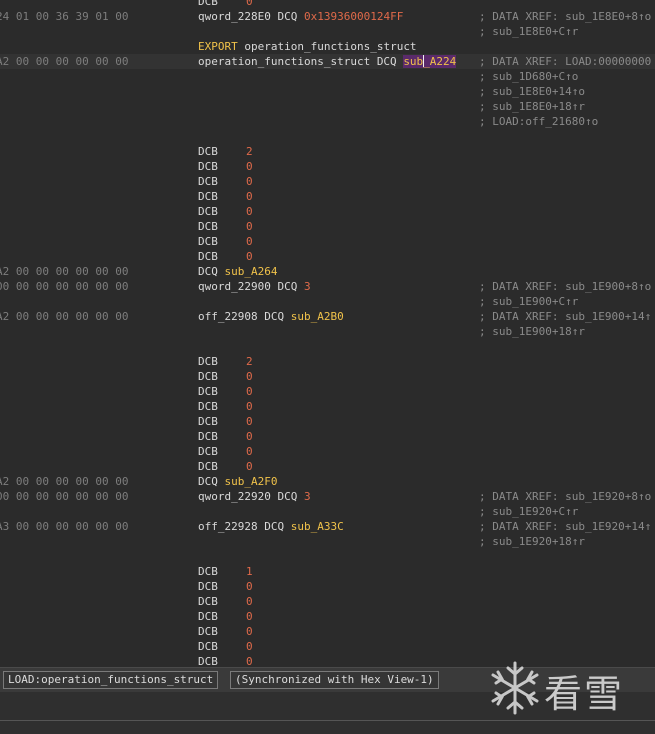 Image resolution: width=655 pixels, height=734 pixels. Describe the element at coordinates (565, 61) in the screenshot. I see `xref-comment: ; DATA XREF: LOAD:00000000` at that location.